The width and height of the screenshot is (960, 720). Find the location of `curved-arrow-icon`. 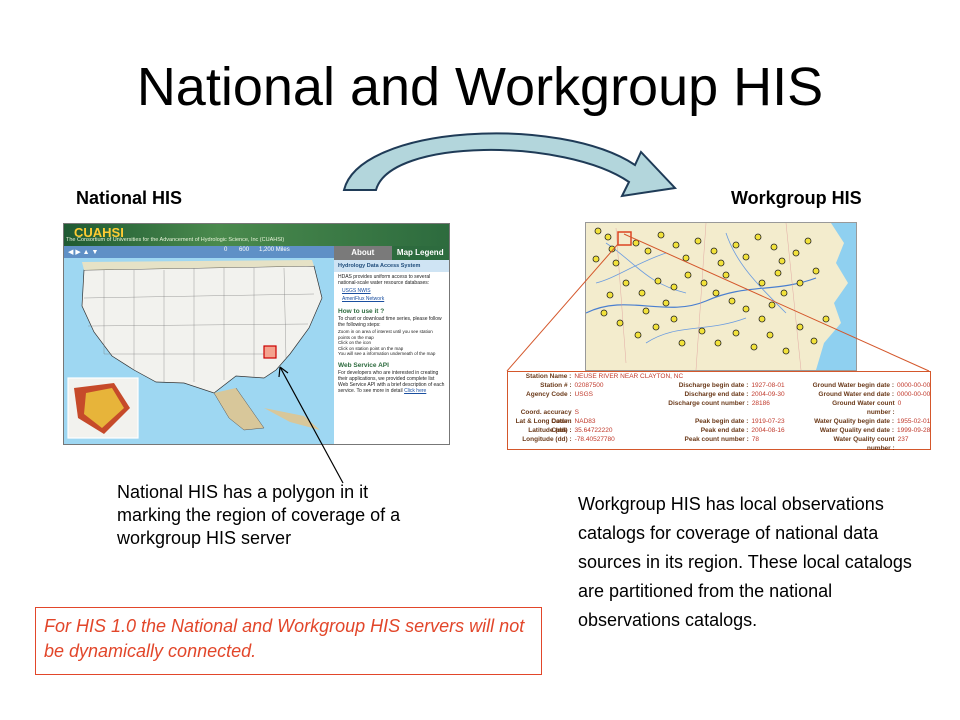

curved-arrow-icon is located at coordinates (510, 165).